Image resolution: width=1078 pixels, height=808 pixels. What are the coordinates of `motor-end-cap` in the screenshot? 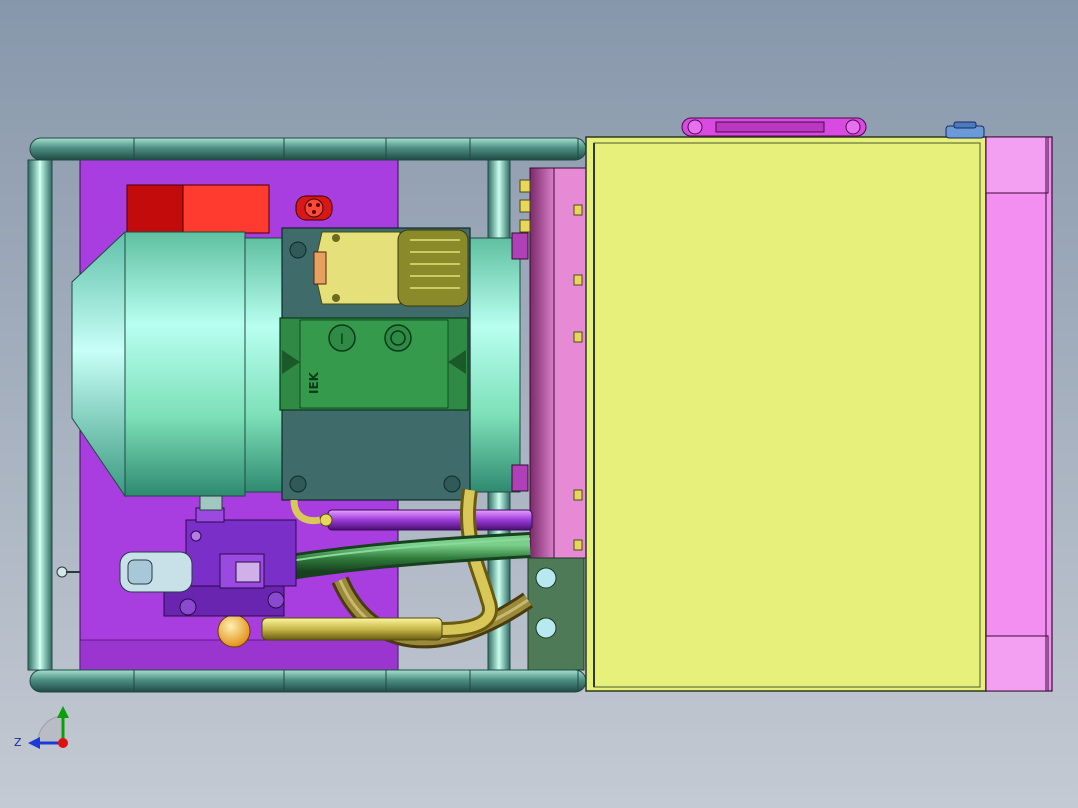 It's located at (185, 364).